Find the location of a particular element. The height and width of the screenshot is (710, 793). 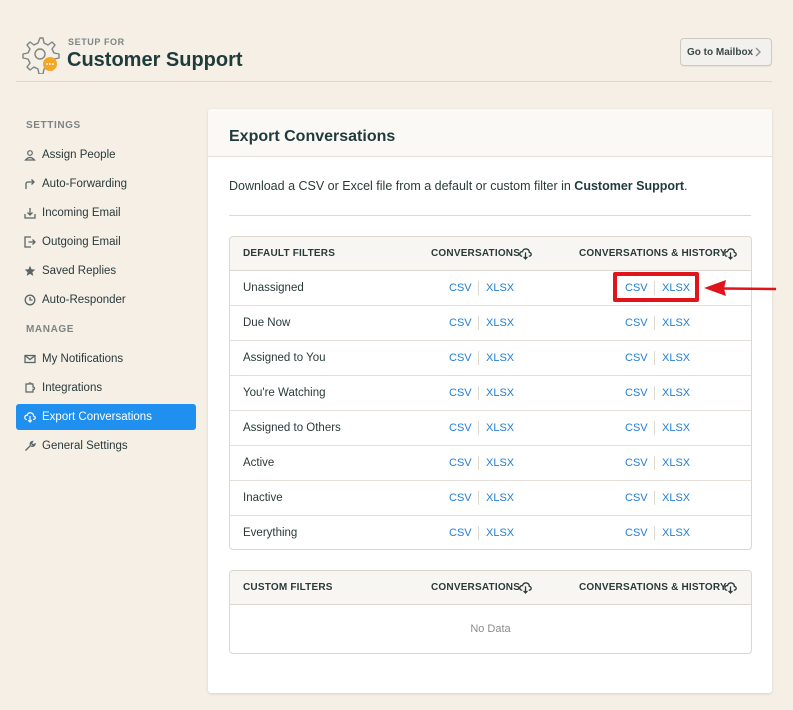

sidebar-section-manage: MANAGE is located at coordinates (50, 329).